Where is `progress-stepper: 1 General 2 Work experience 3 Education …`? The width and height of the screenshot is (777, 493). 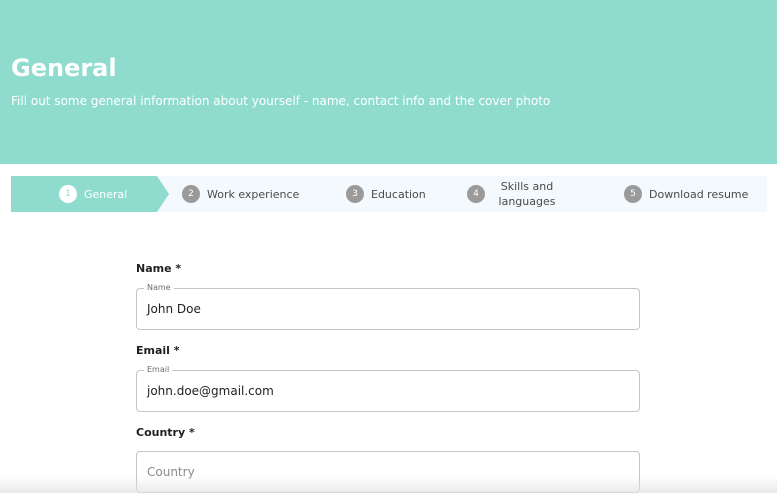
progress-stepper: 1 General 2 Work experience 3 Education … is located at coordinates (389, 194).